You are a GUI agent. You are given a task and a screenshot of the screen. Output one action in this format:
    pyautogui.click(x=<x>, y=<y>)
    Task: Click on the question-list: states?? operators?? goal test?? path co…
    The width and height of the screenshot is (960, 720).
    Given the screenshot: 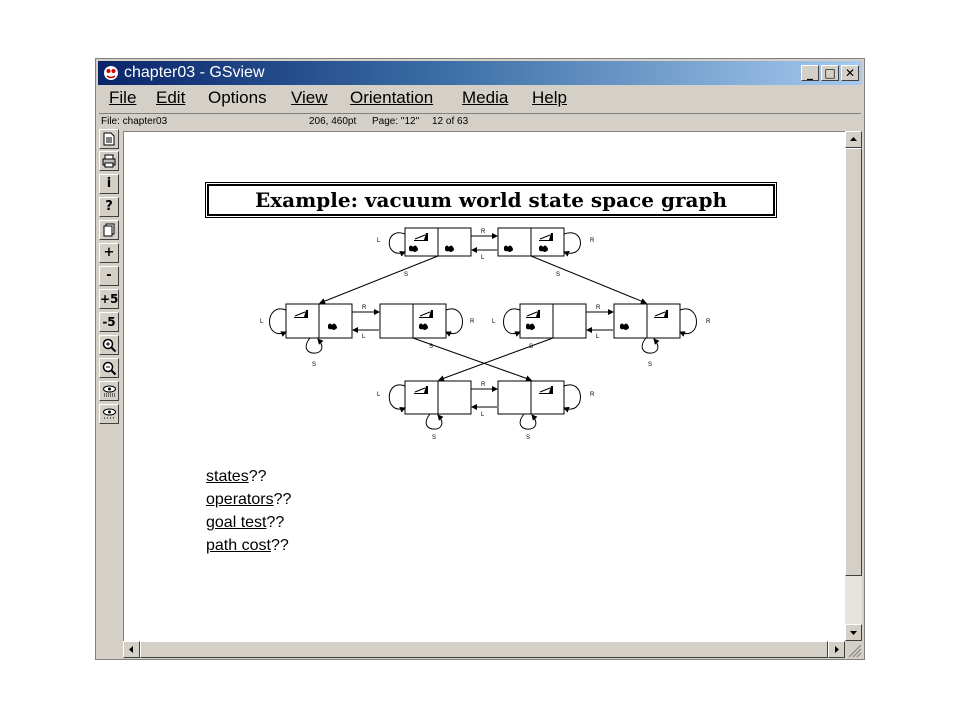 What is the action you would take?
    pyautogui.click(x=248, y=511)
    